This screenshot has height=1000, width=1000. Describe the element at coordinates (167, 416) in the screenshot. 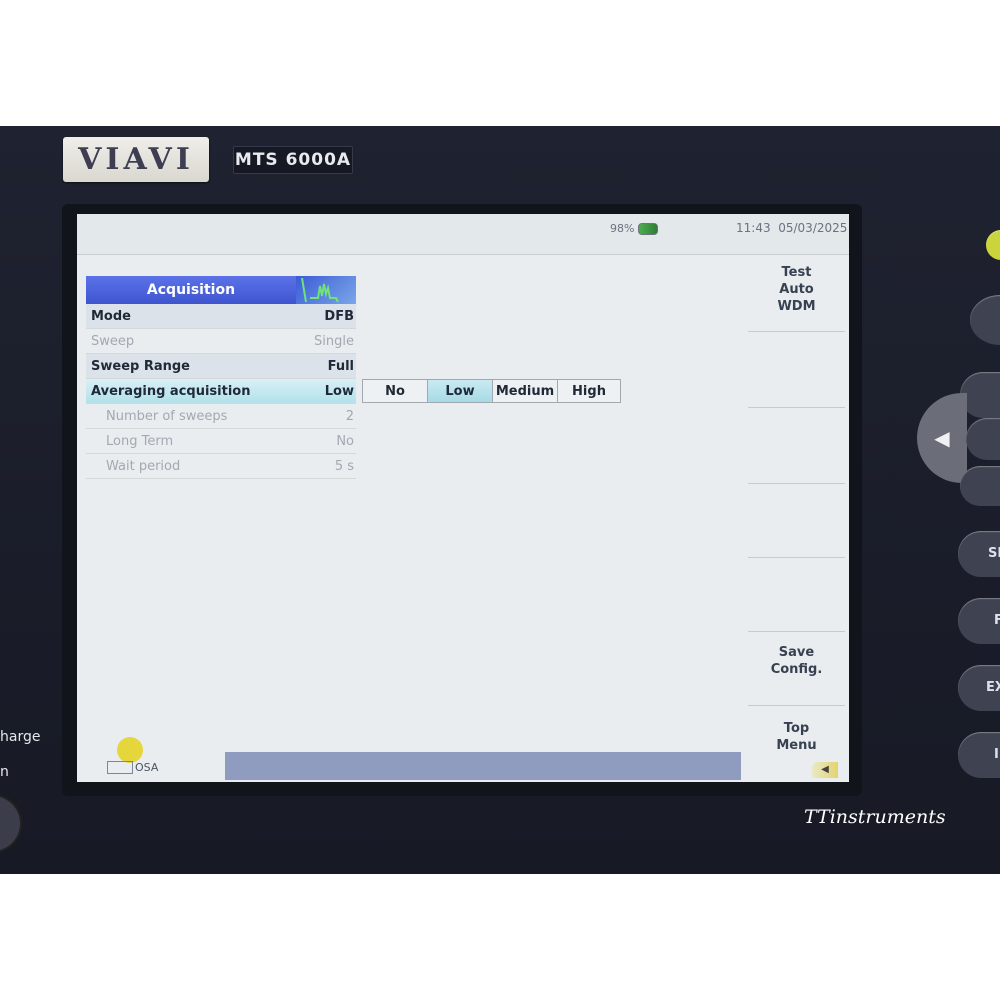

I see `setting-label: Number of sweeps` at that location.